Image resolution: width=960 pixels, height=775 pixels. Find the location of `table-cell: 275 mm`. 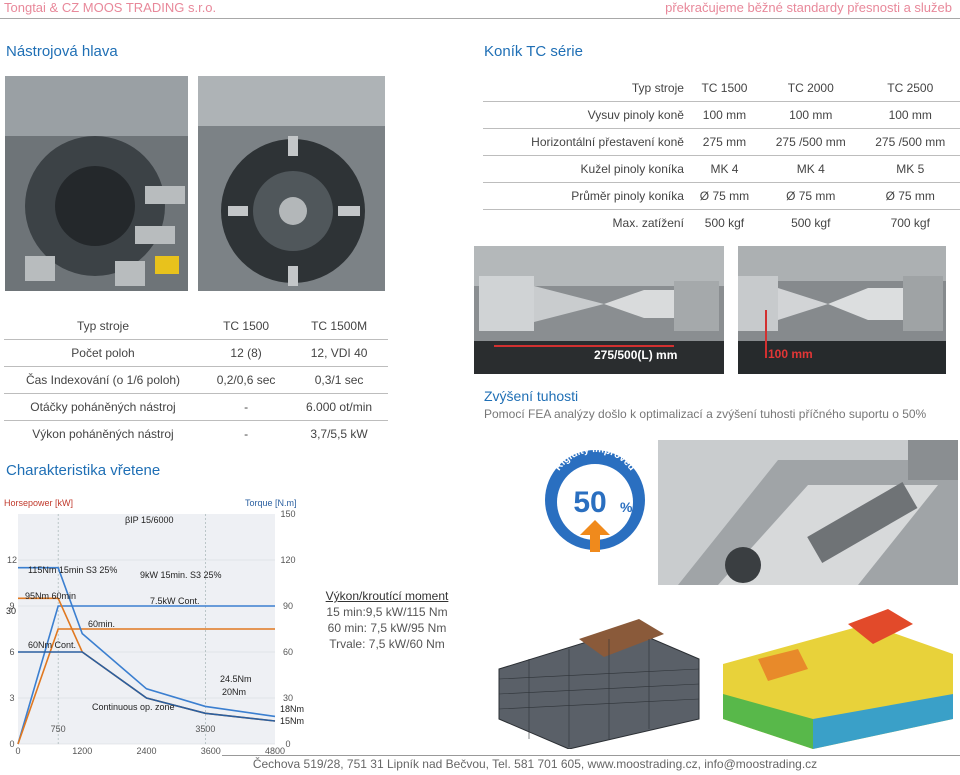

table-cell: 275 mm is located at coordinates (724, 142).